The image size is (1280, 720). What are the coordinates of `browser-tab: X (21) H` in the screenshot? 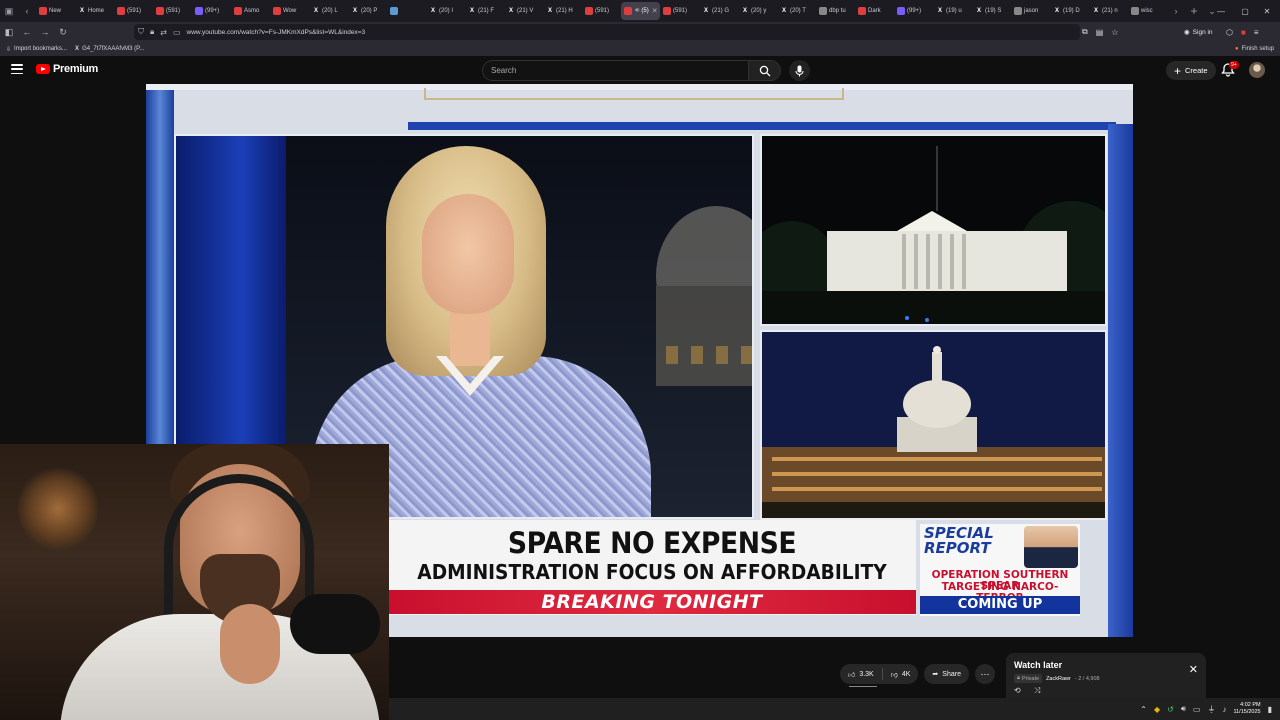 It's located at (562, 11).